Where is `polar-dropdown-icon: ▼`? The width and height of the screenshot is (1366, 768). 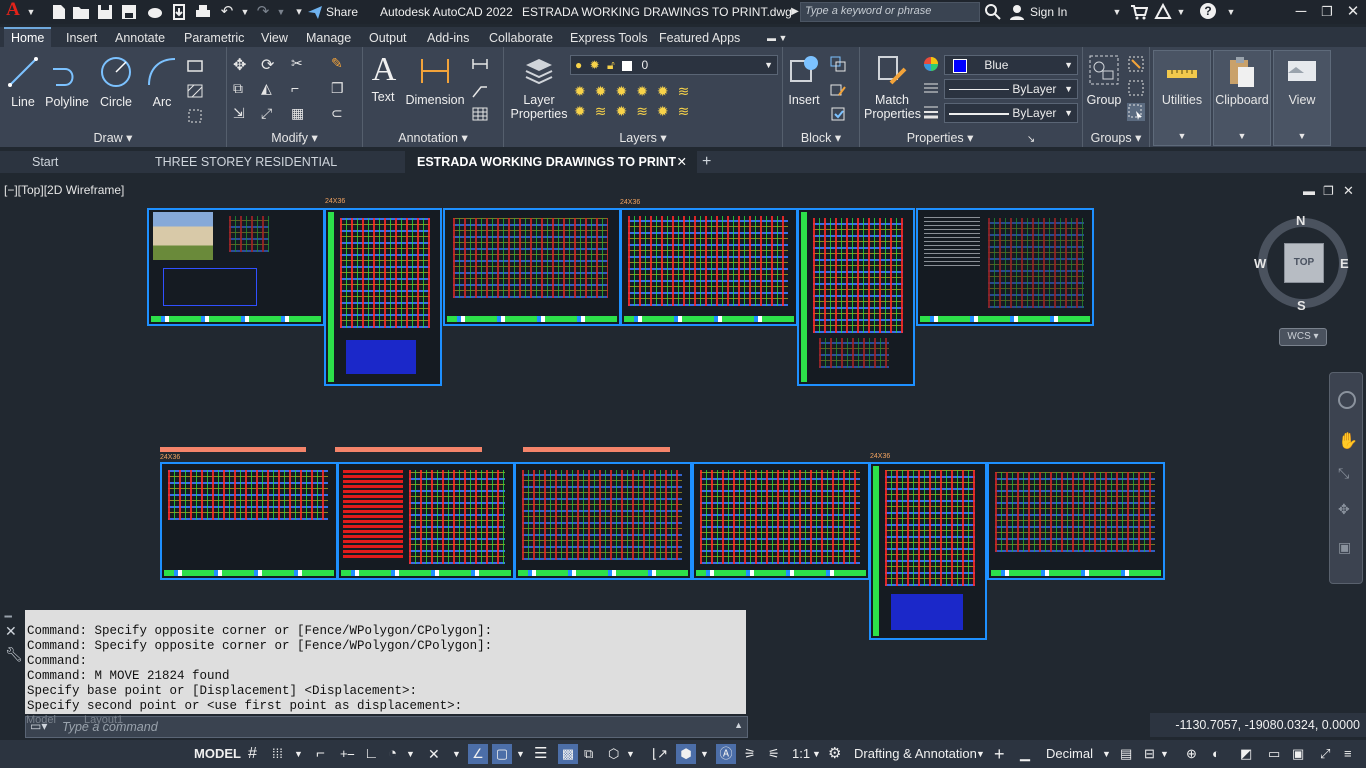
polar-dropdown-icon: ▼ is located at coordinates (410, 754).